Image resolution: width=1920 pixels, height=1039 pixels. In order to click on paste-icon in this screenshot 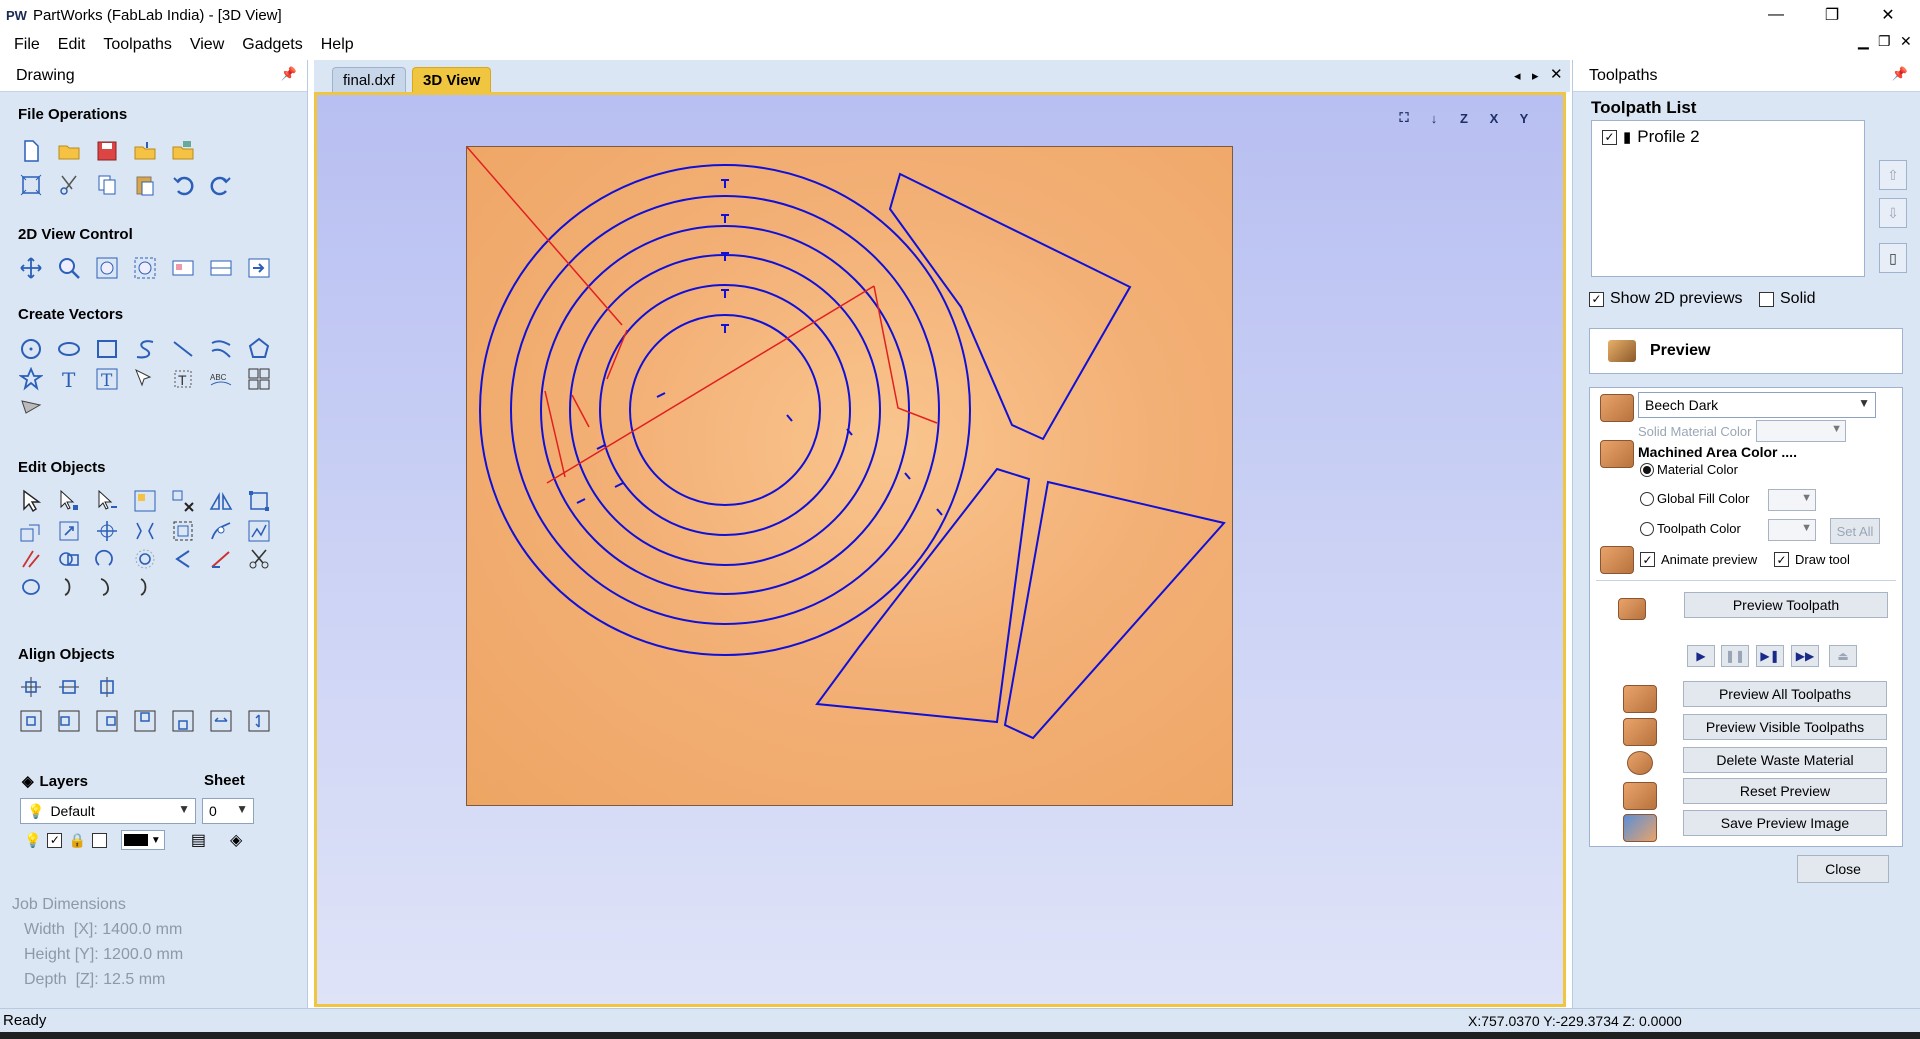, I will do `click(145, 185)`.